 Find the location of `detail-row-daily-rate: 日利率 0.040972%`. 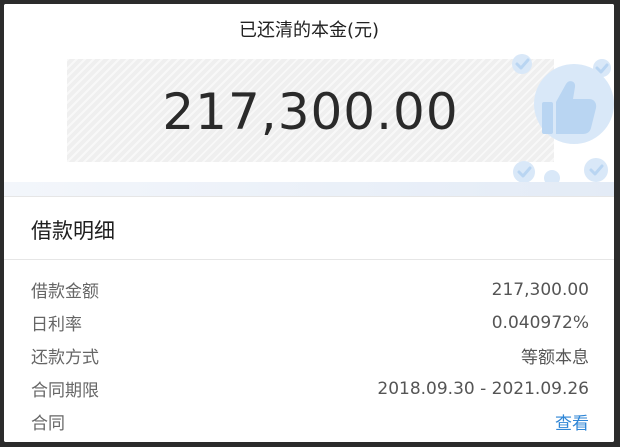

detail-row-daily-rate: 日利率 0.040972% is located at coordinates (310, 322).